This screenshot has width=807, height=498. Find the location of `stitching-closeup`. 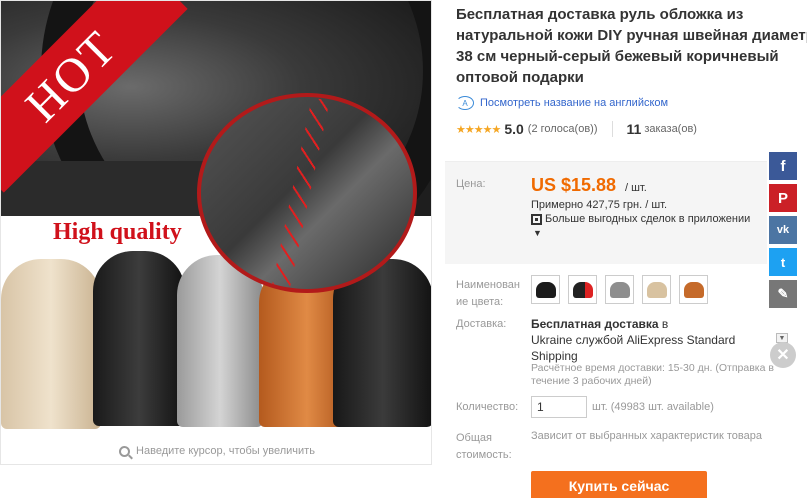

stitching-closeup is located at coordinates (307, 193).